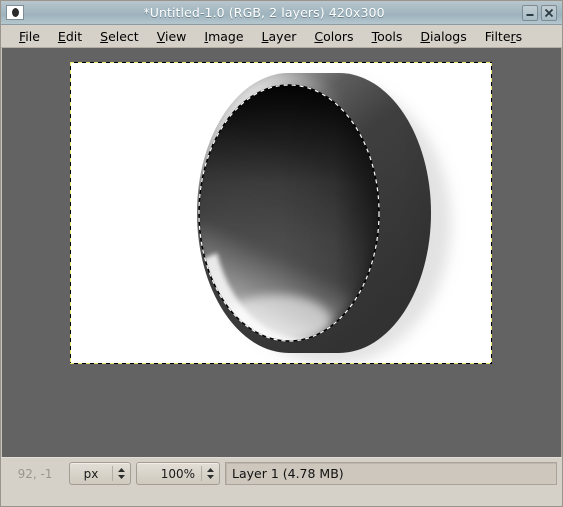 This screenshot has width=563, height=507. I want to click on menu-image: Image, so click(223, 36).